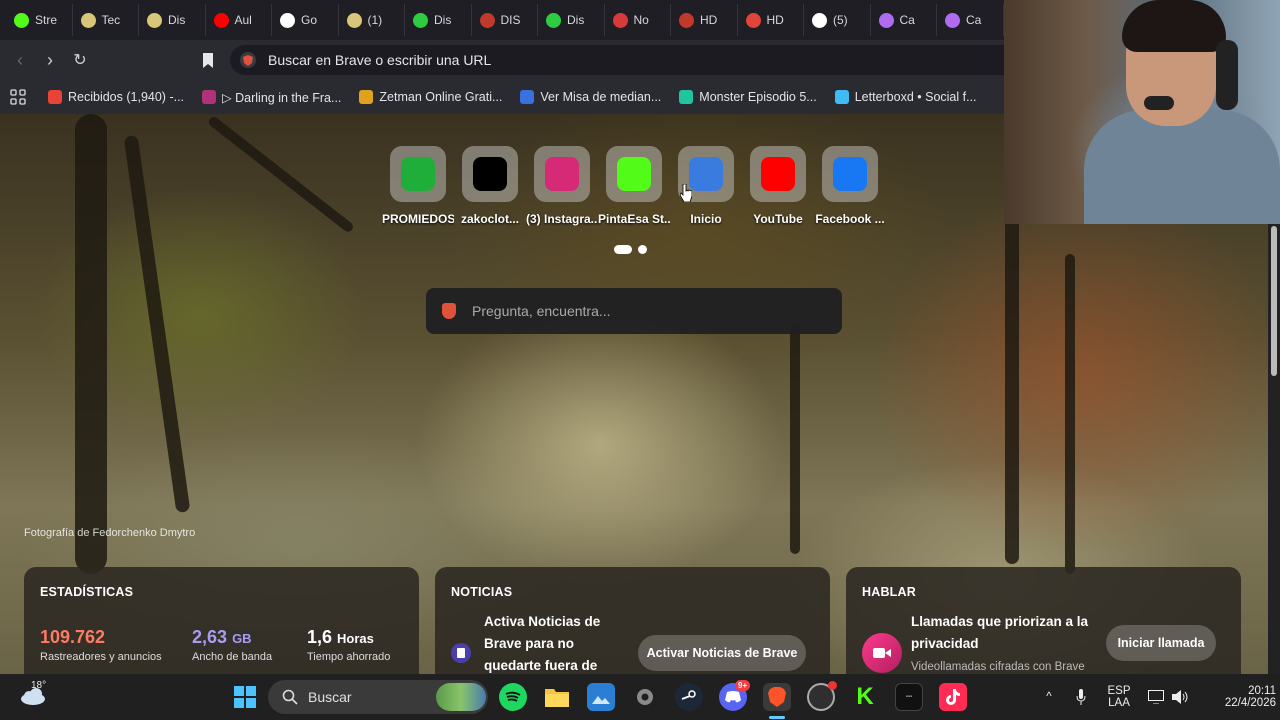 The height and width of the screenshot is (720, 1280). Describe the element at coordinates (822, 696) in the screenshot. I see `obs-icon` at that location.